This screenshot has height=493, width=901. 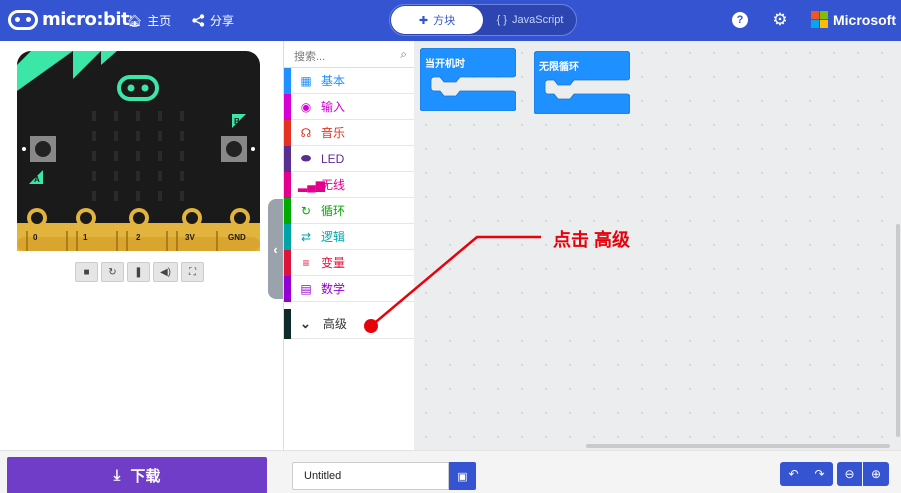 I want to click on annotation-arrow, so click(x=452, y=284).